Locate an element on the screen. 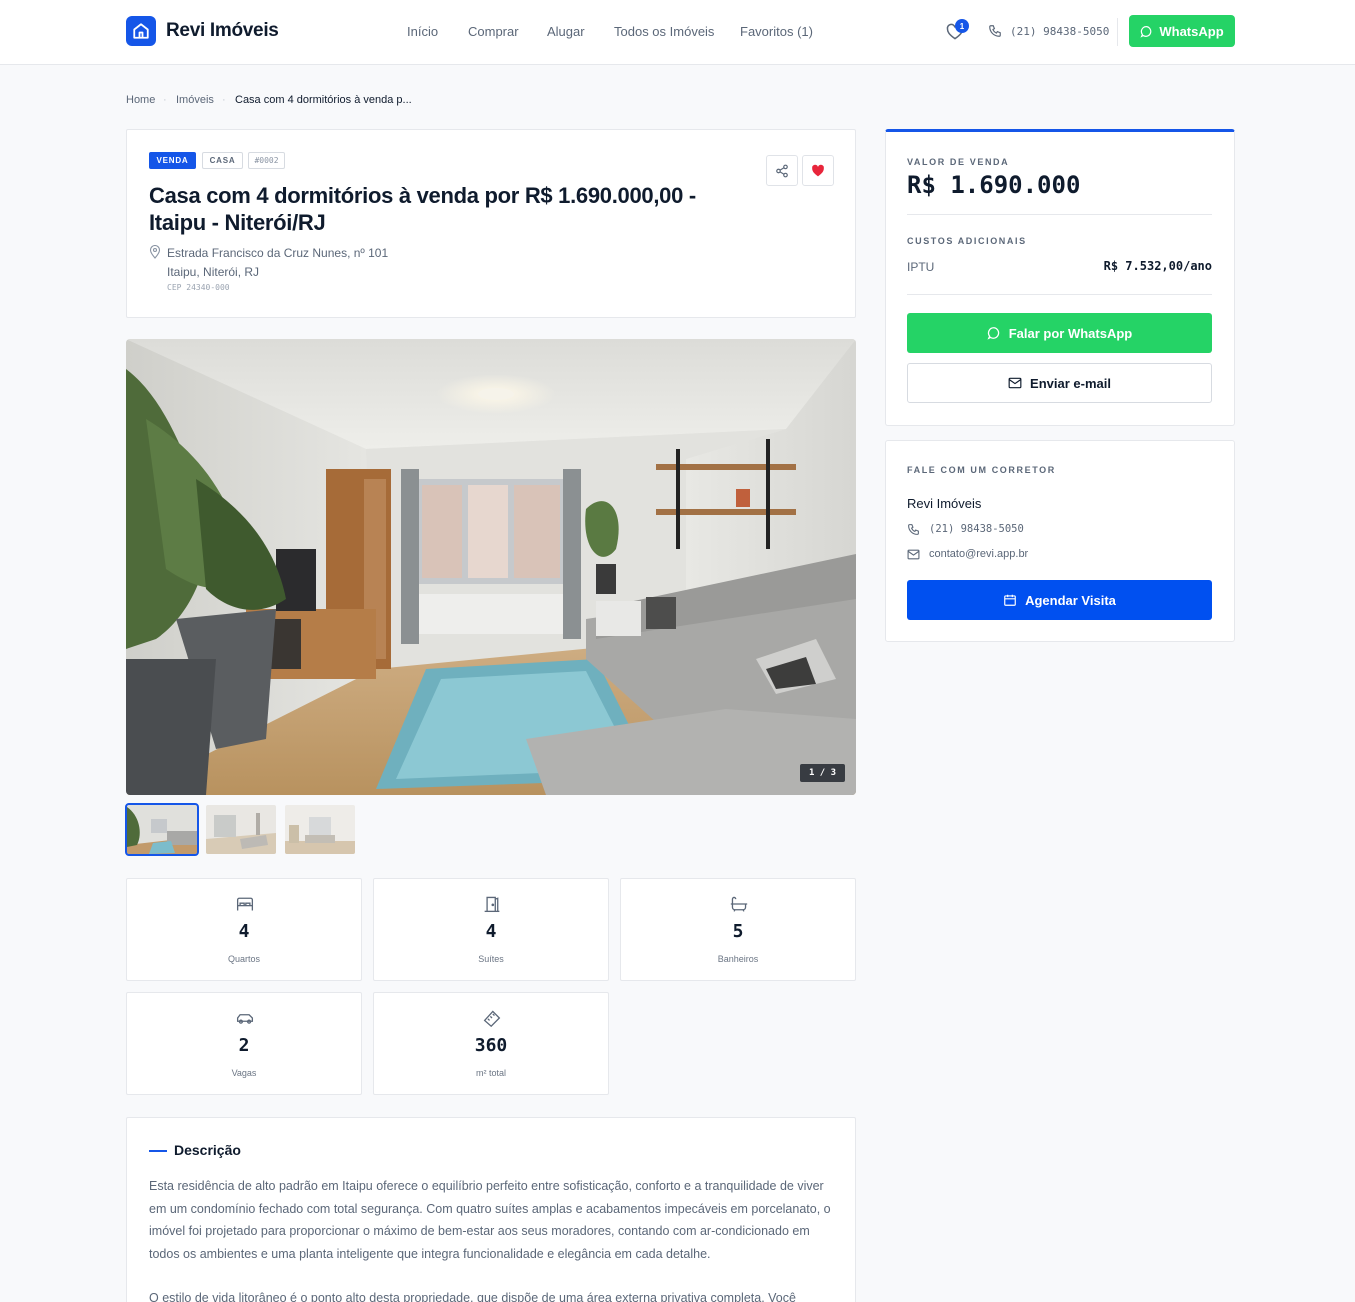 Image resolution: width=1355 pixels, height=1302 pixels. address-street: Estrada Francisco da Cruz Nunes, nº 101 is located at coordinates (278, 253).